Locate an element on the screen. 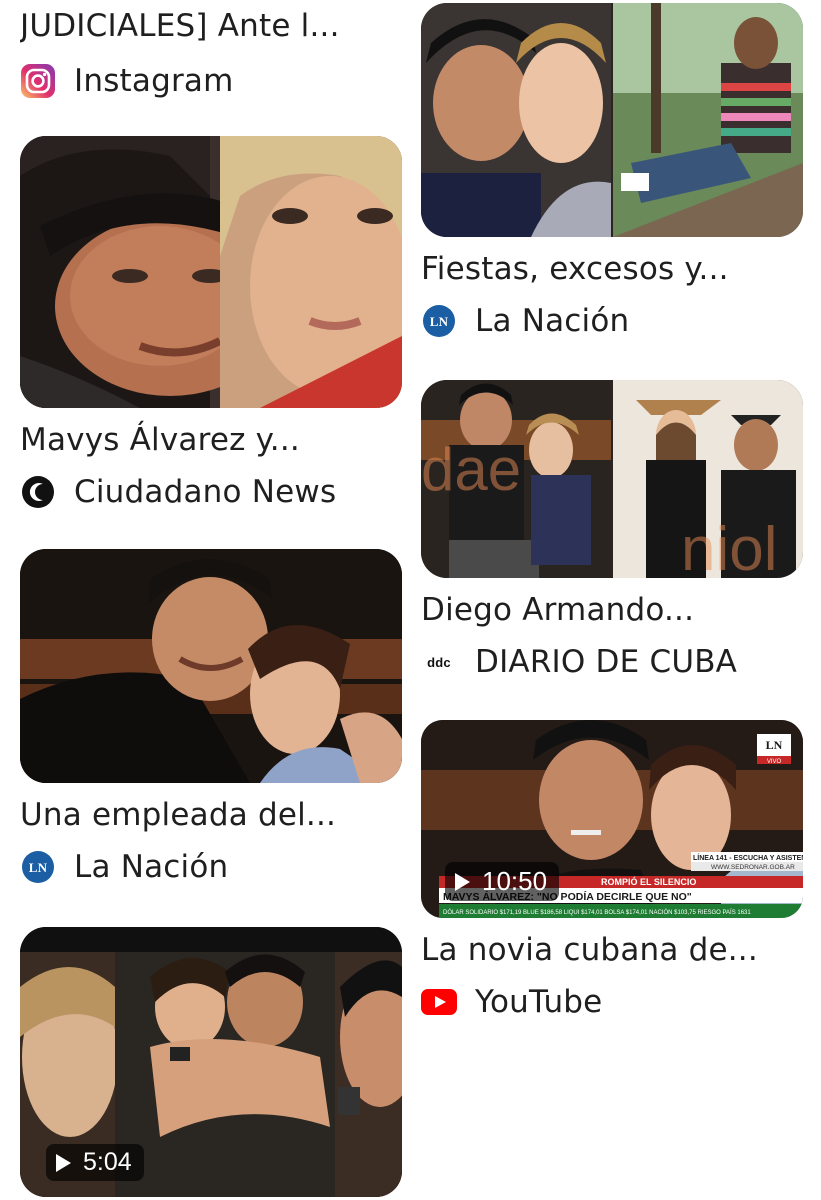  svg-text: ROMPIÓ EL SILENCIO is located at coordinates (648, 881).